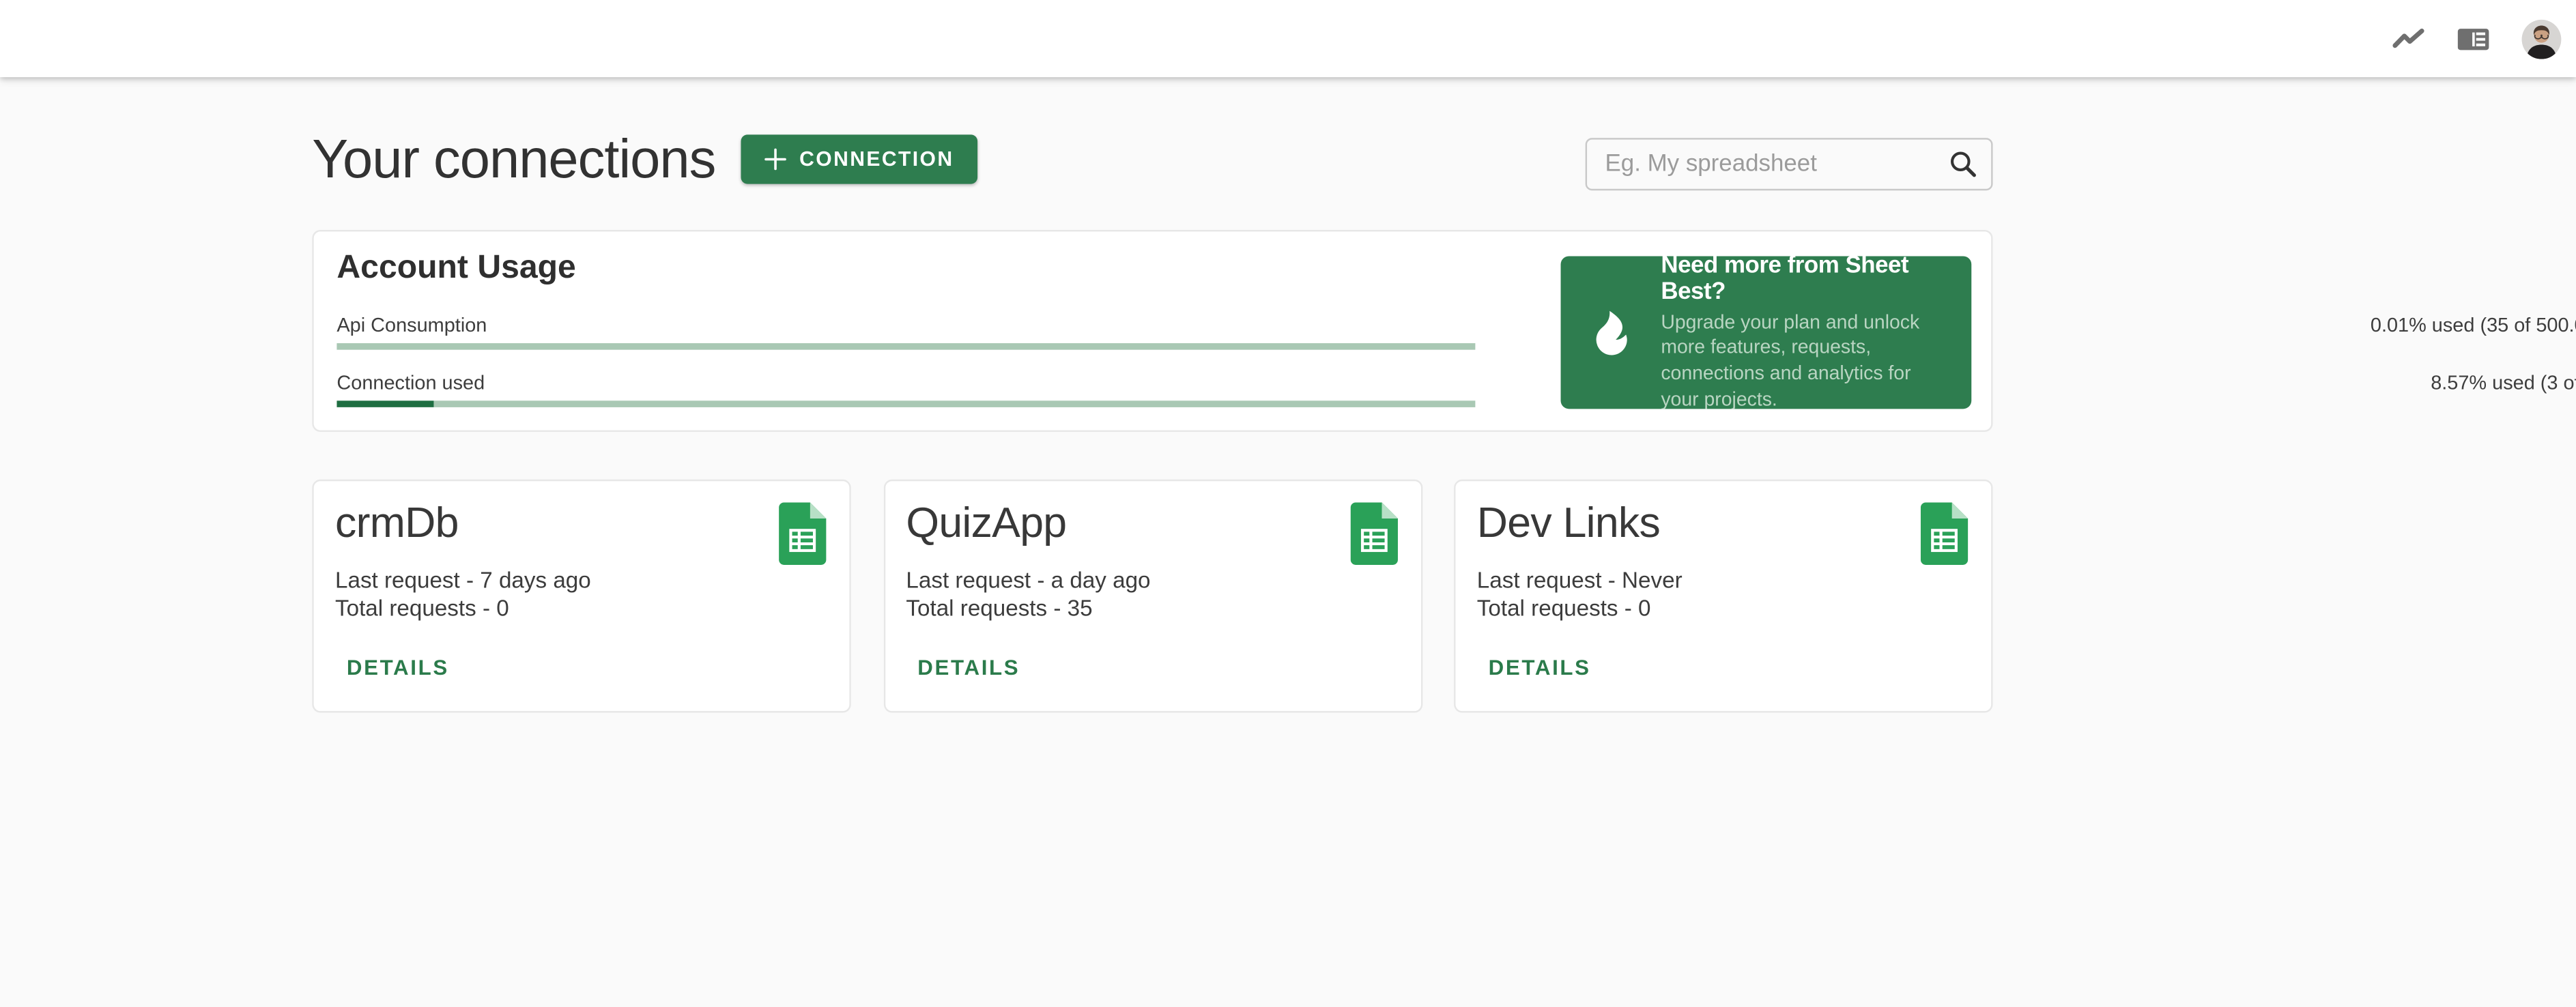 This screenshot has width=2576, height=1007. What do you see at coordinates (1963, 164) in the screenshot?
I see `search-icon` at bounding box center [1963, 164].